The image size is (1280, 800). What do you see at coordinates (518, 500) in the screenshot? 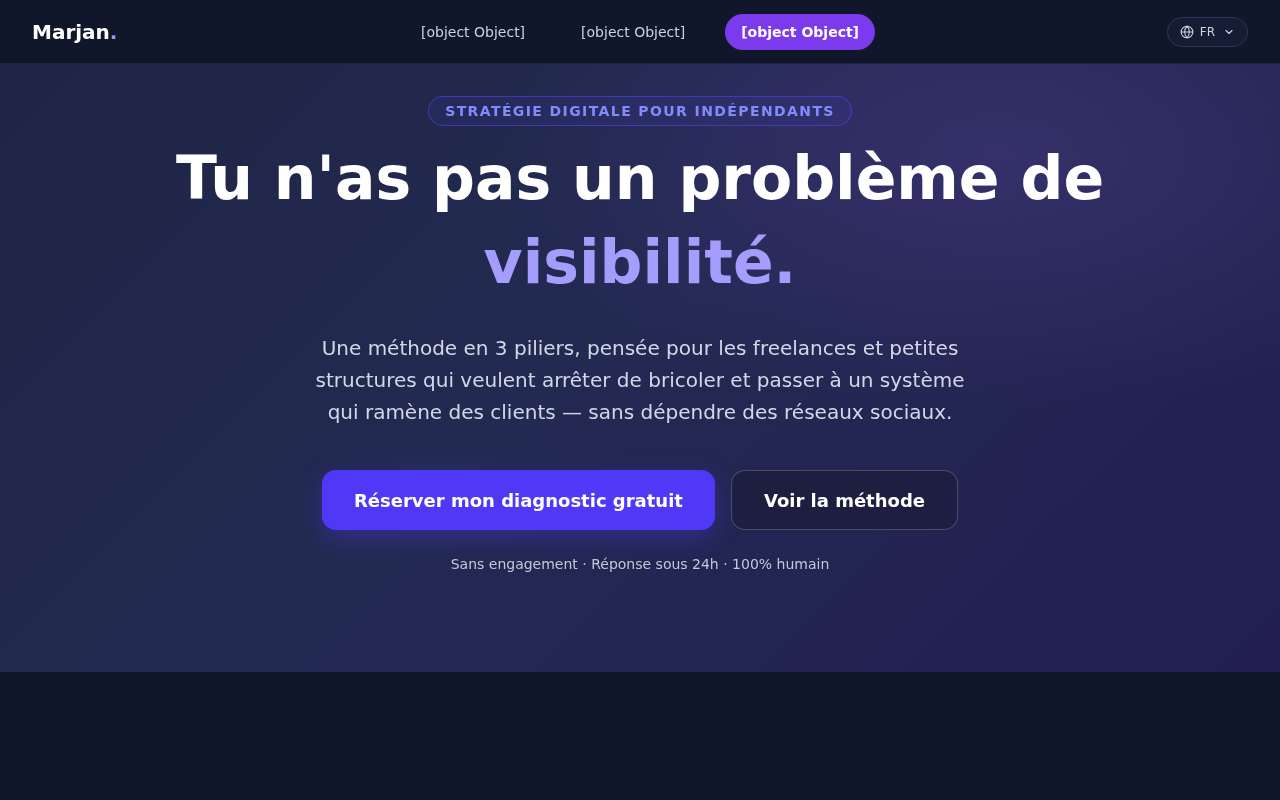
I see `book-diagnostic-button: Réserver mon diagnostic gratuit` at bounding box center [518, 500].